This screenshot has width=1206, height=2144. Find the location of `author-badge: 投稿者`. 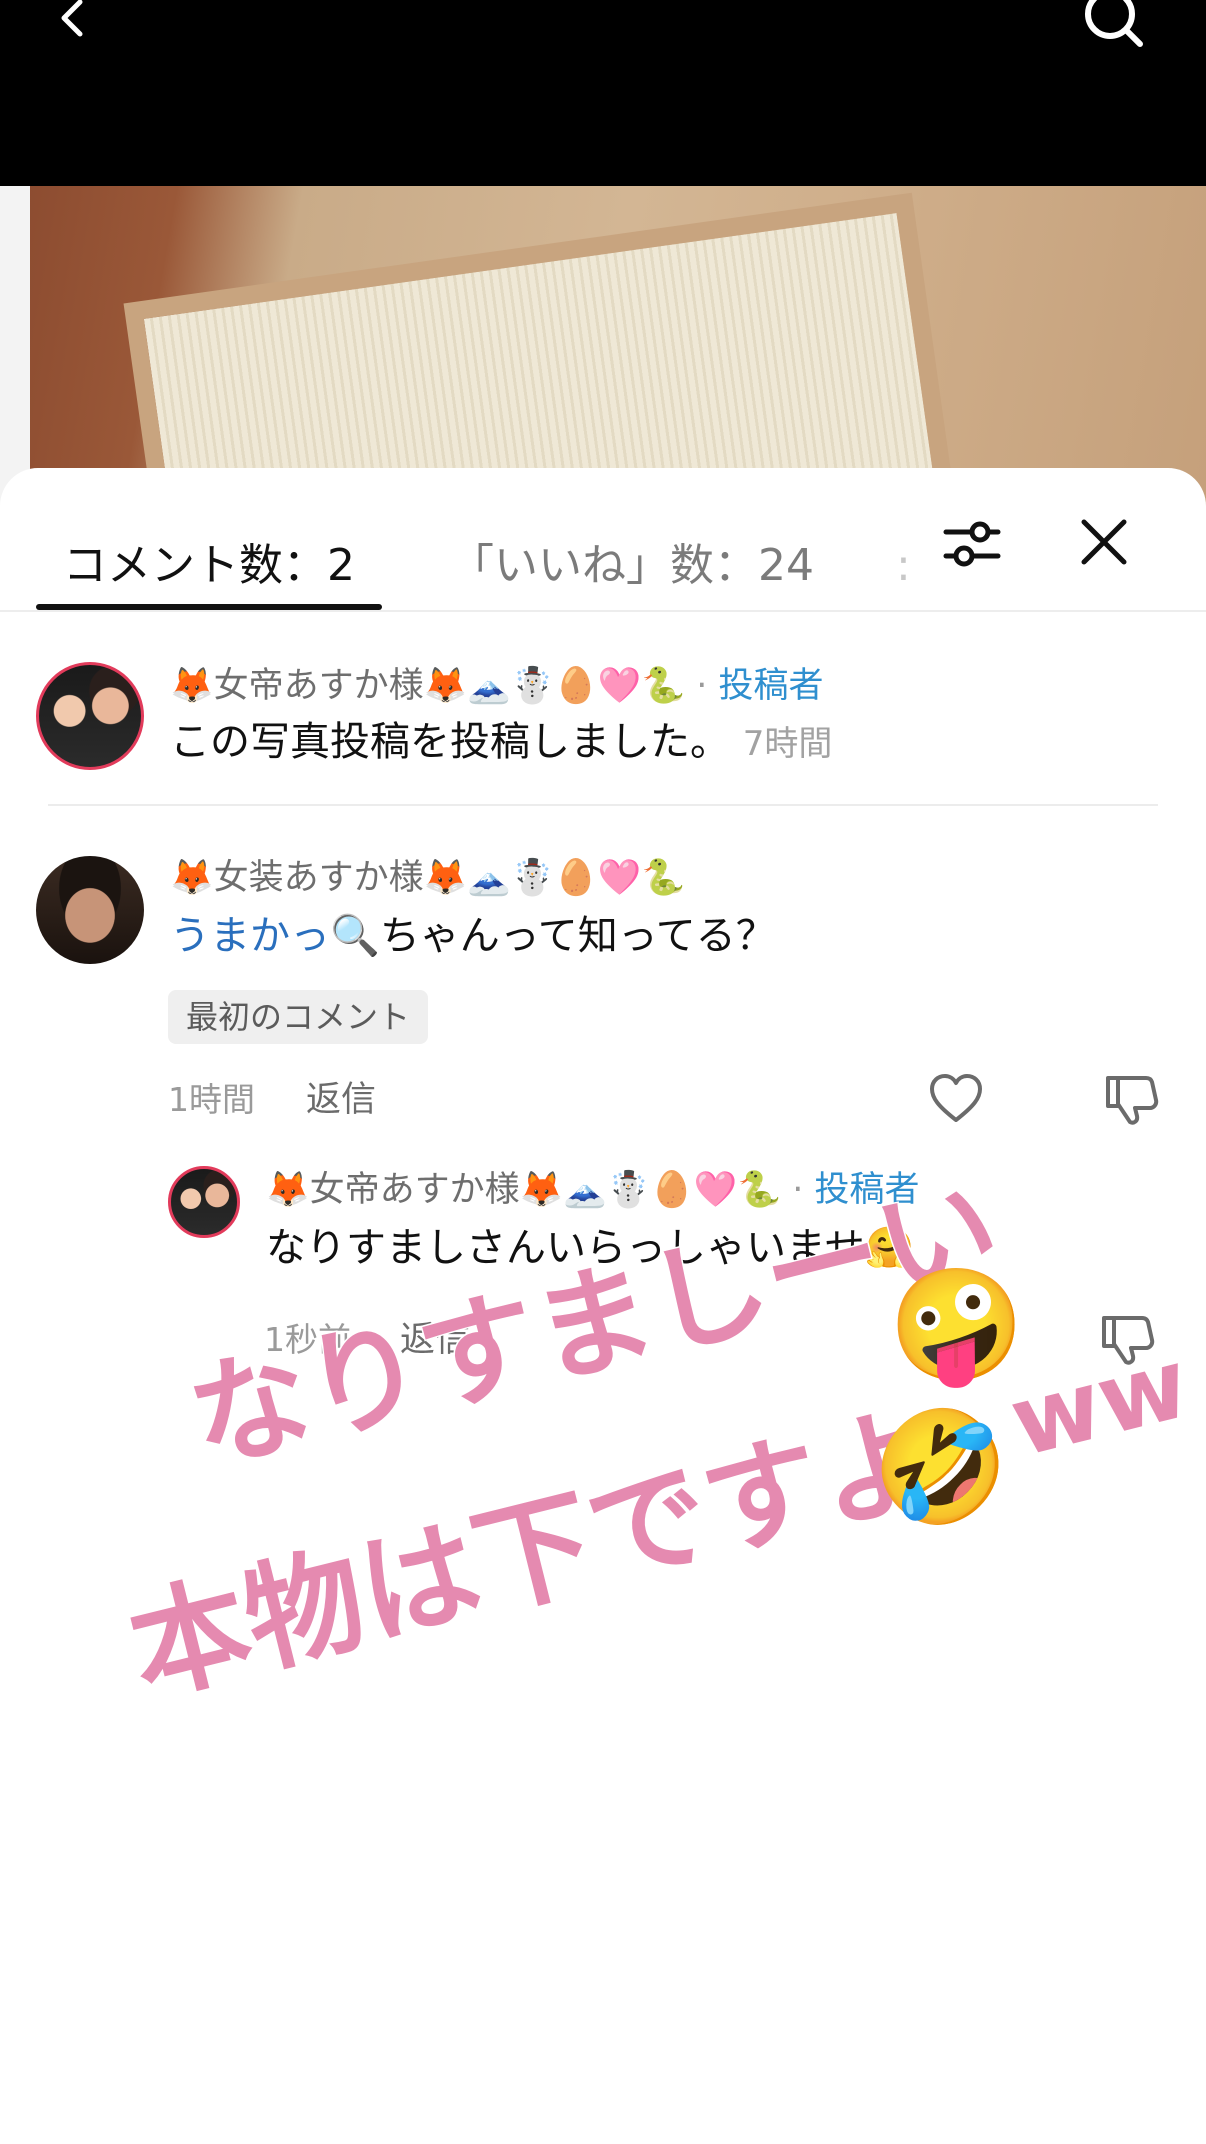

author-badge: 投稿者 is located at coordinates (771, 686).